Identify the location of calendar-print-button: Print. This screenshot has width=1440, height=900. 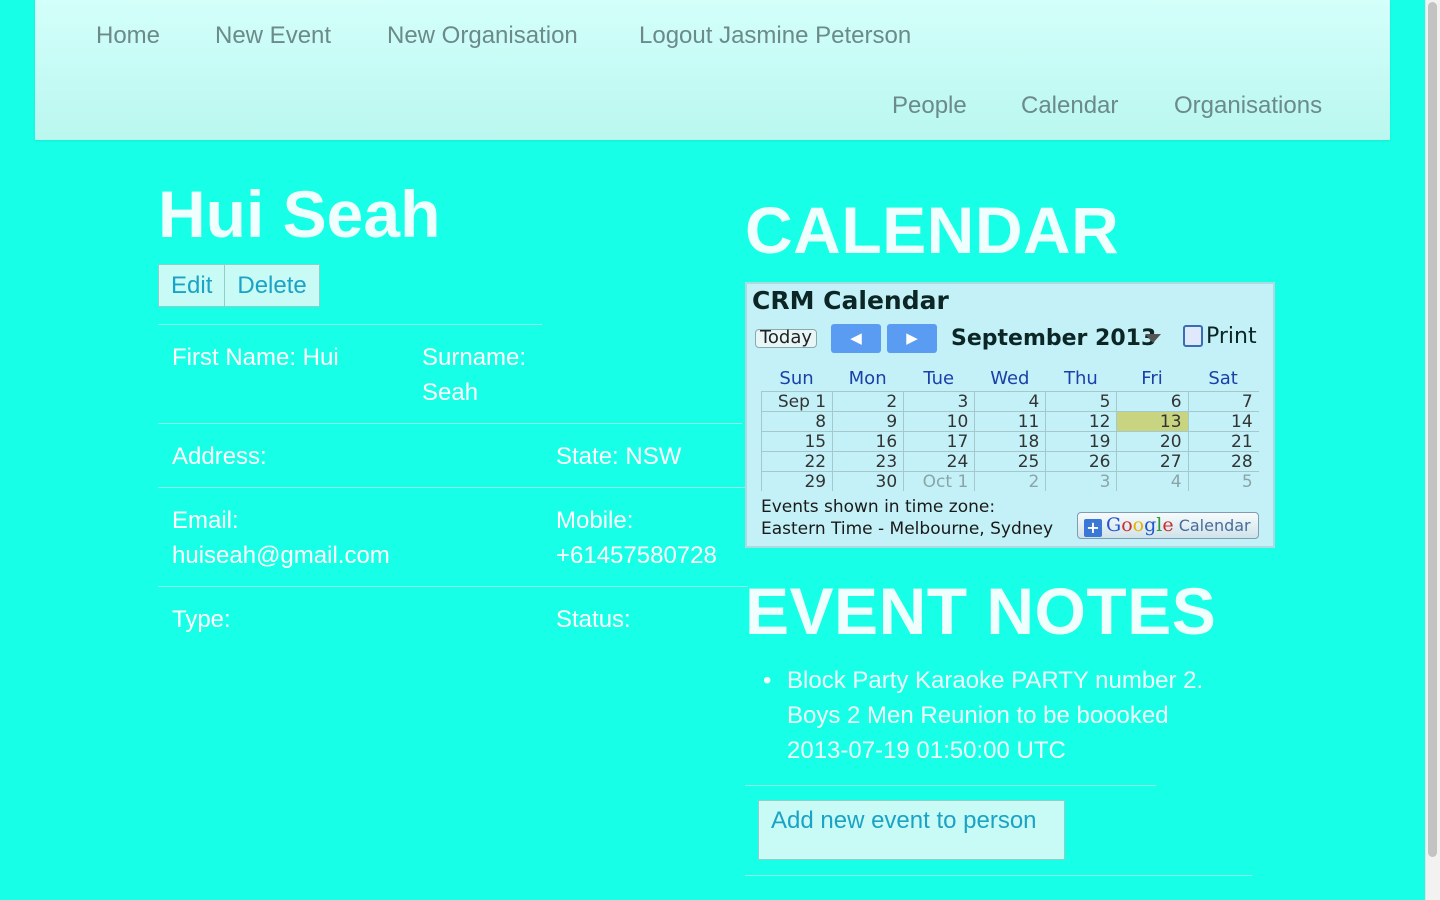
(1220, 336).